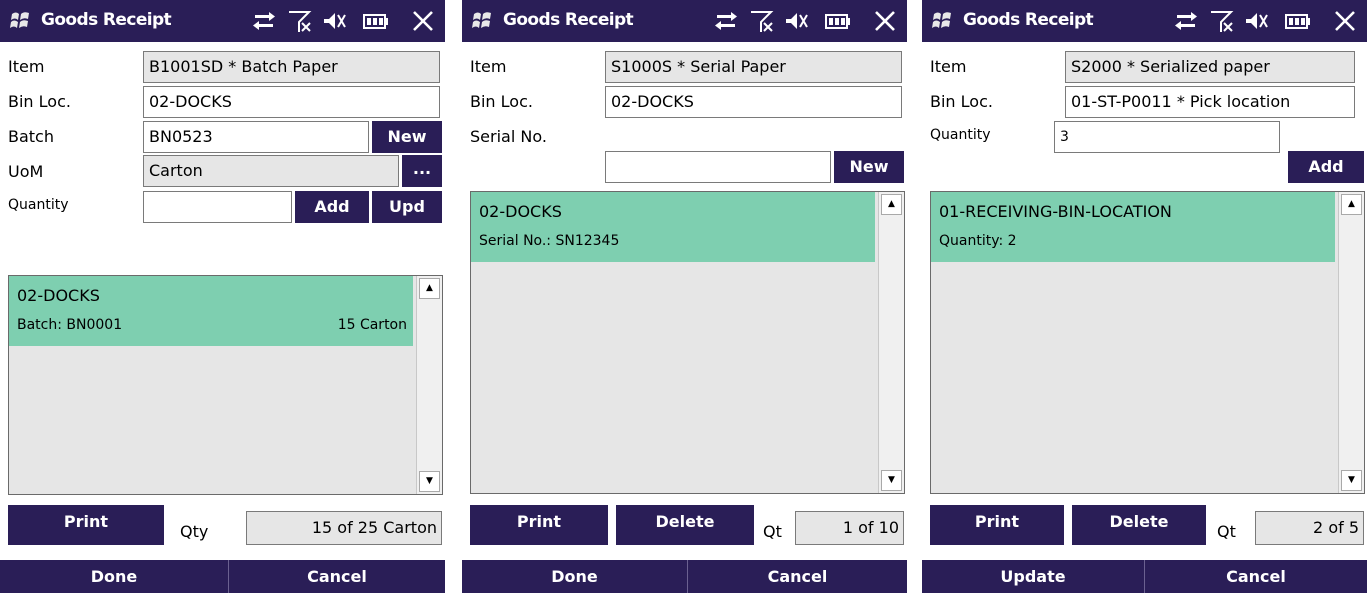 The height and width of the screenshot is (593, 1368). I want to click on list-item-quantity: Quantity: 2, so click(978, 241).